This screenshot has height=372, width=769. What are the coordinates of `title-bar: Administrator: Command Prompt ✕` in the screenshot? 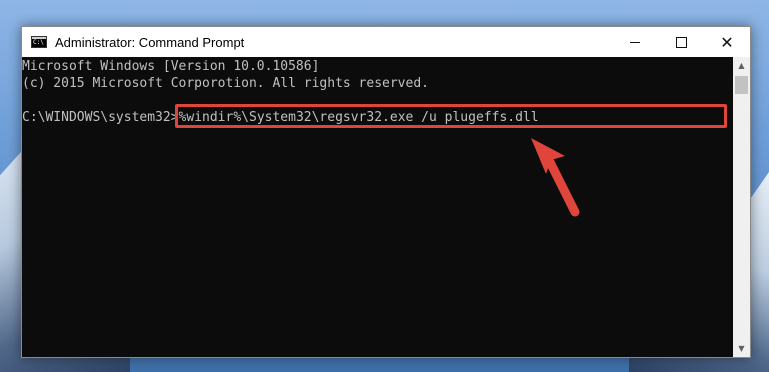 It's located at (386, 42).